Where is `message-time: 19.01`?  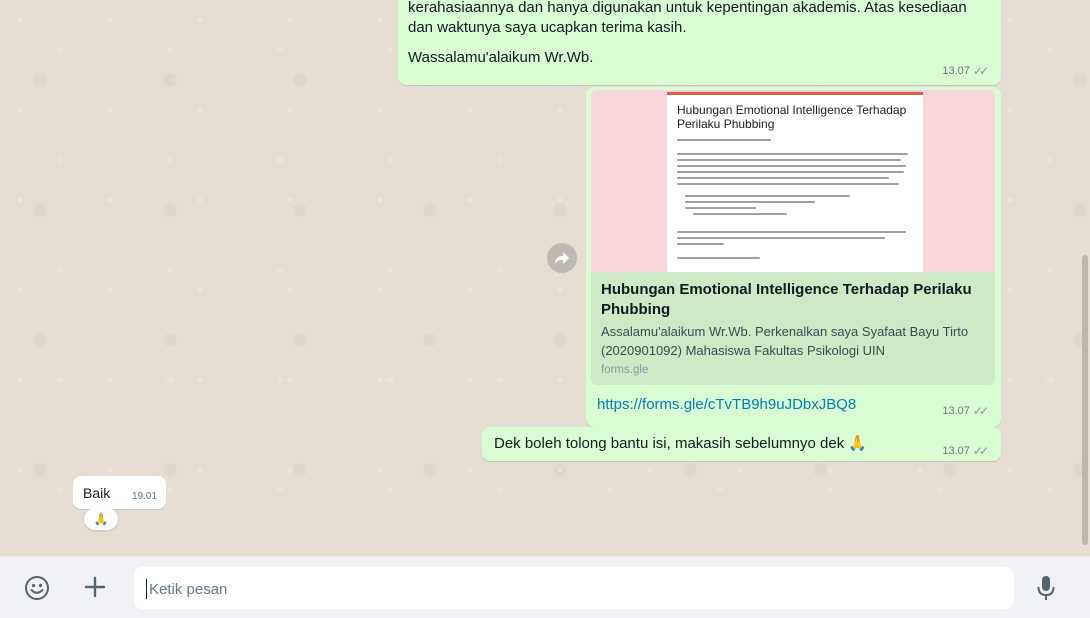
message-time: 19.01 is located at coordinates (145, 496).